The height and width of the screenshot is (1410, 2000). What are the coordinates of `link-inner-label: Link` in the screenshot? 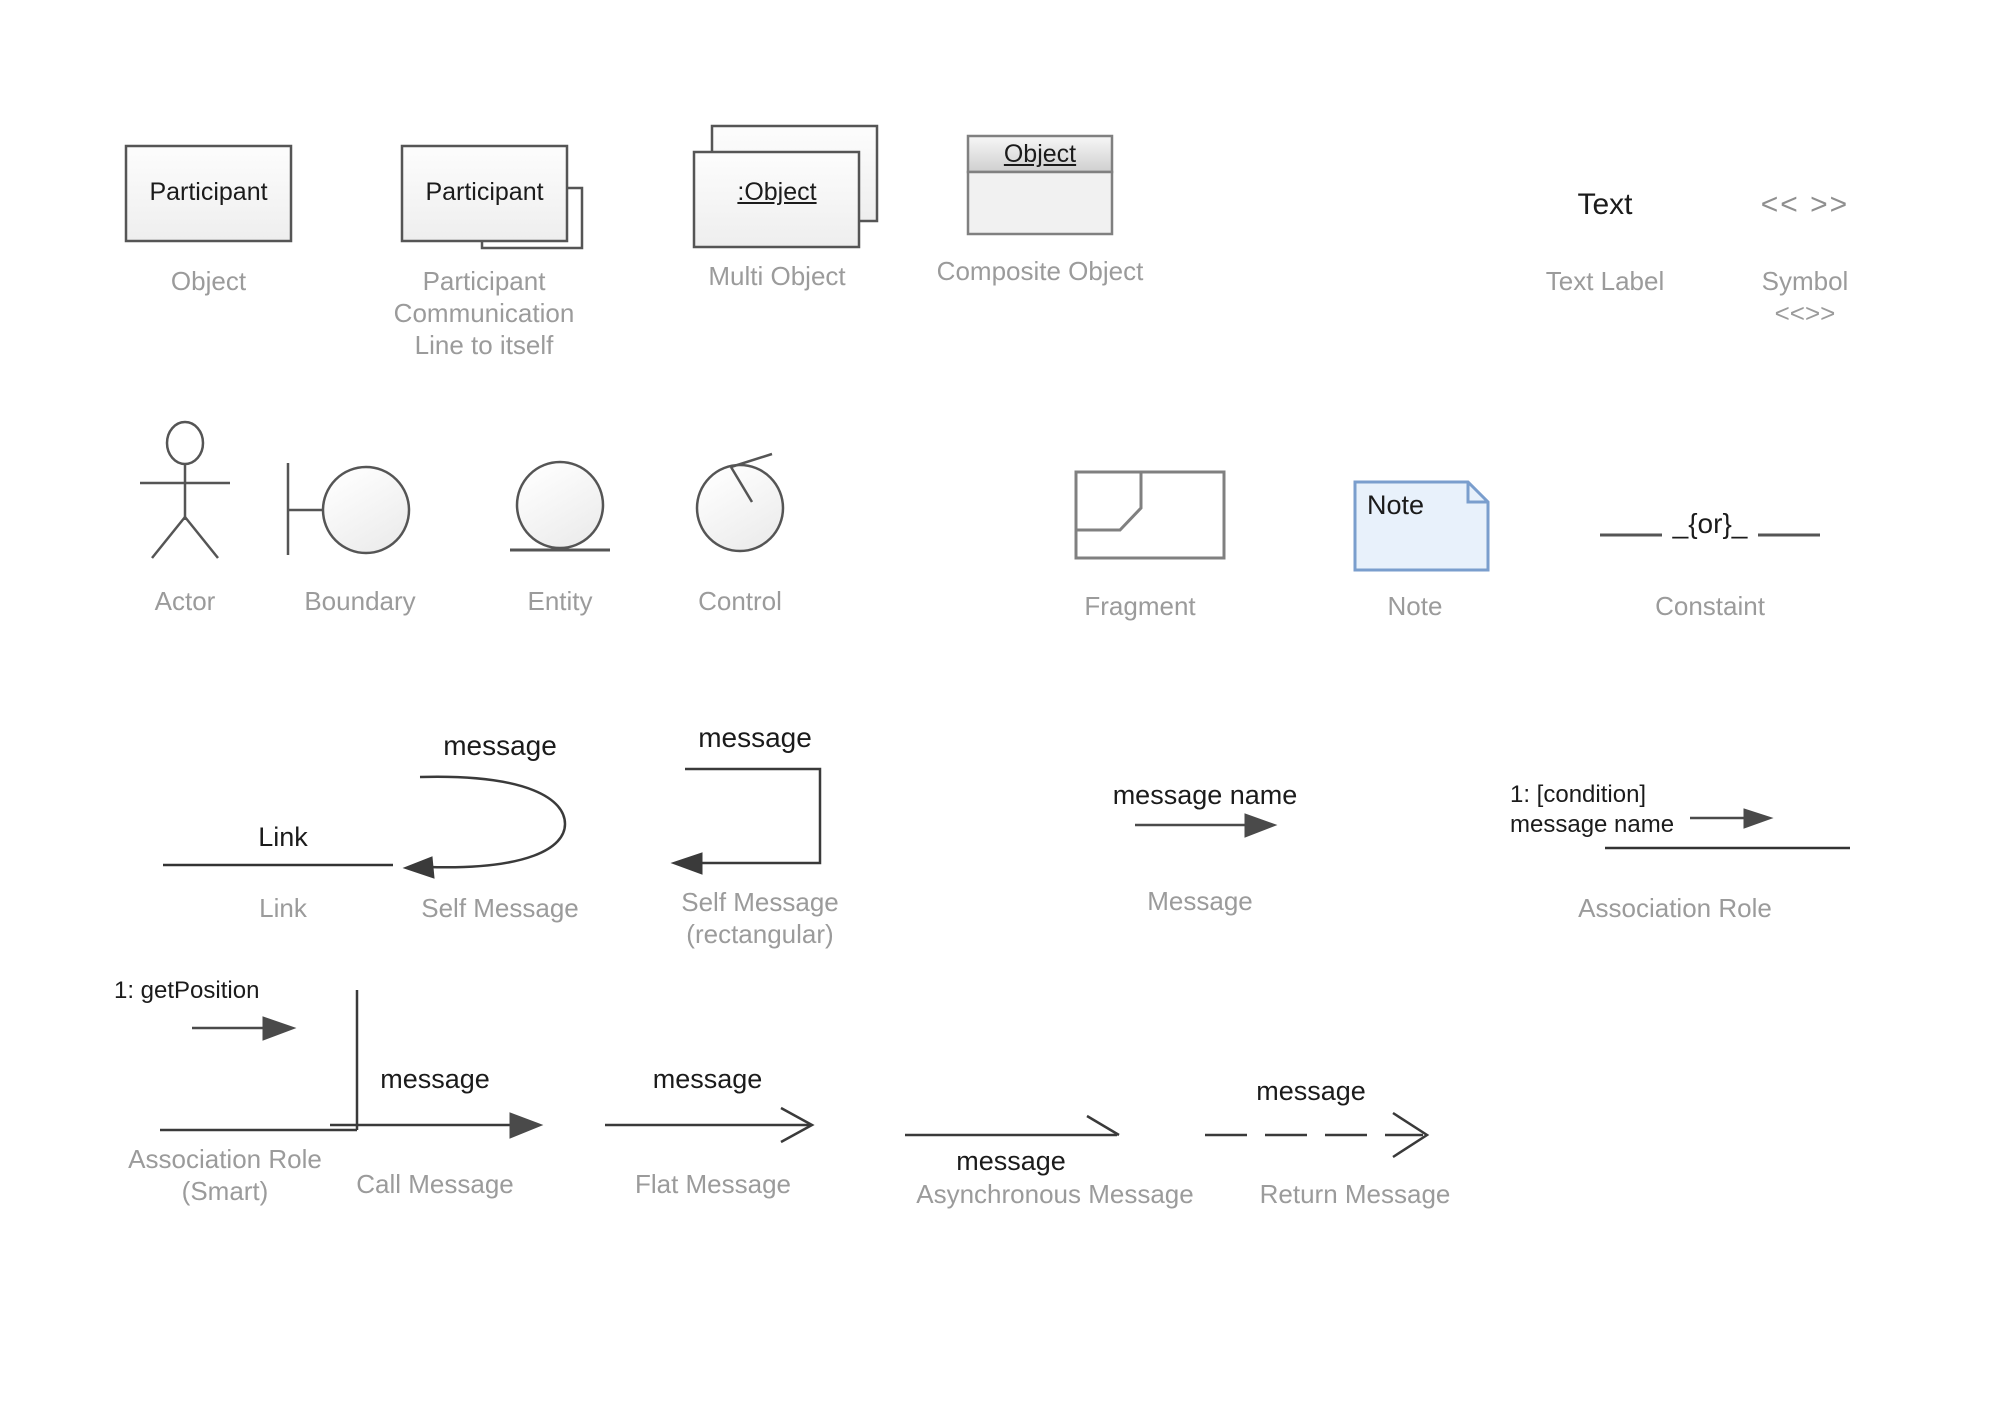 It's located at (283, 837).